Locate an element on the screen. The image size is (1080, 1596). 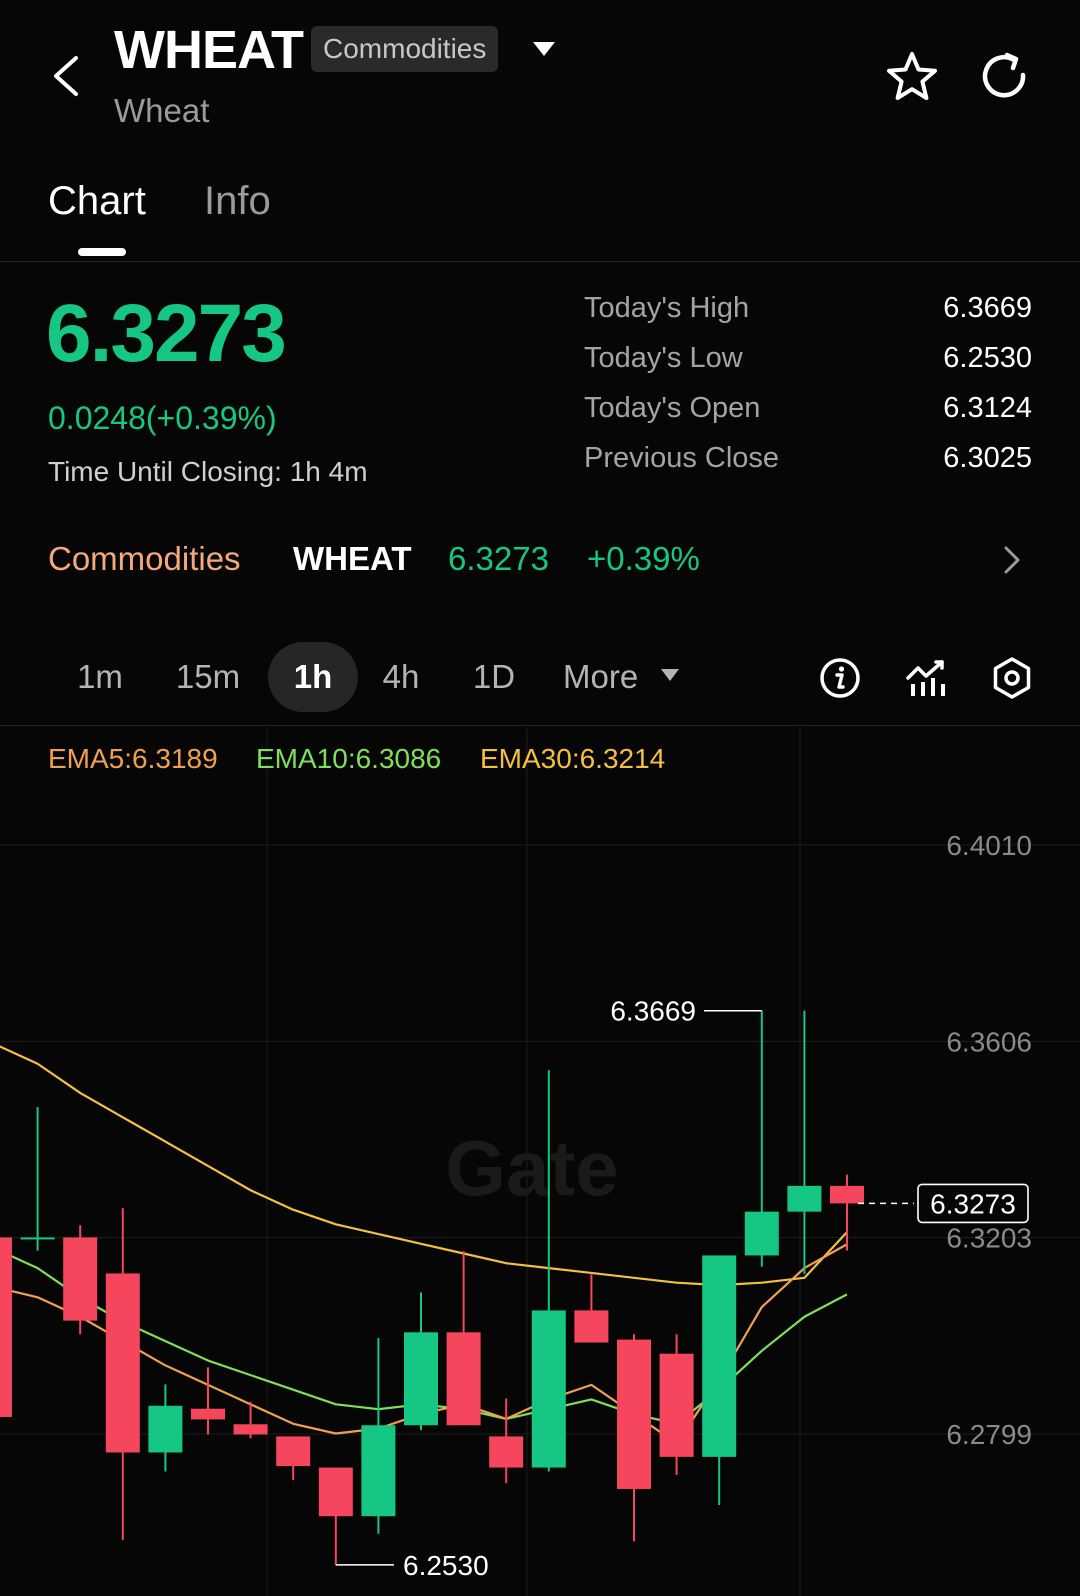
tab-chart: Chart is located at coordinates (97, 201).